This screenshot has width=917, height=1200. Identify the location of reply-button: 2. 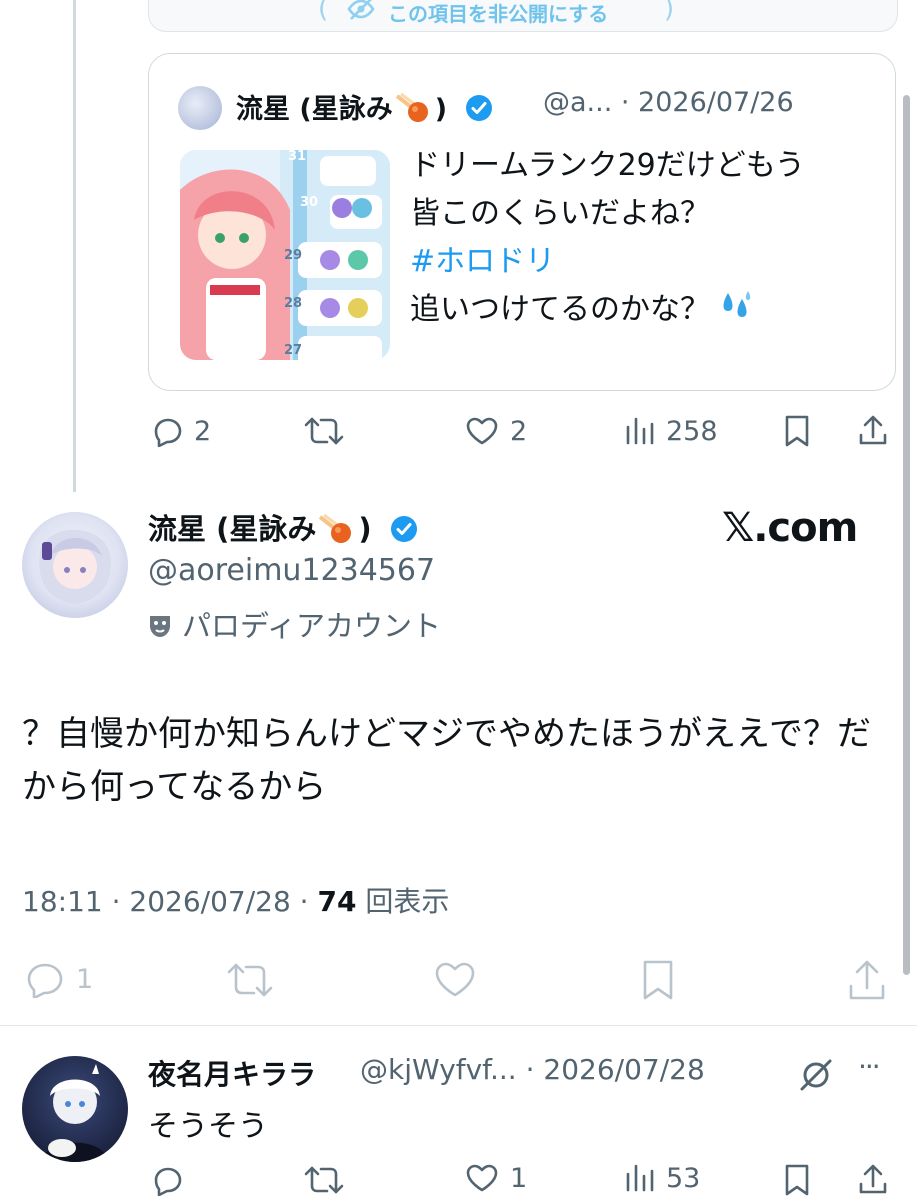
(180, 431).